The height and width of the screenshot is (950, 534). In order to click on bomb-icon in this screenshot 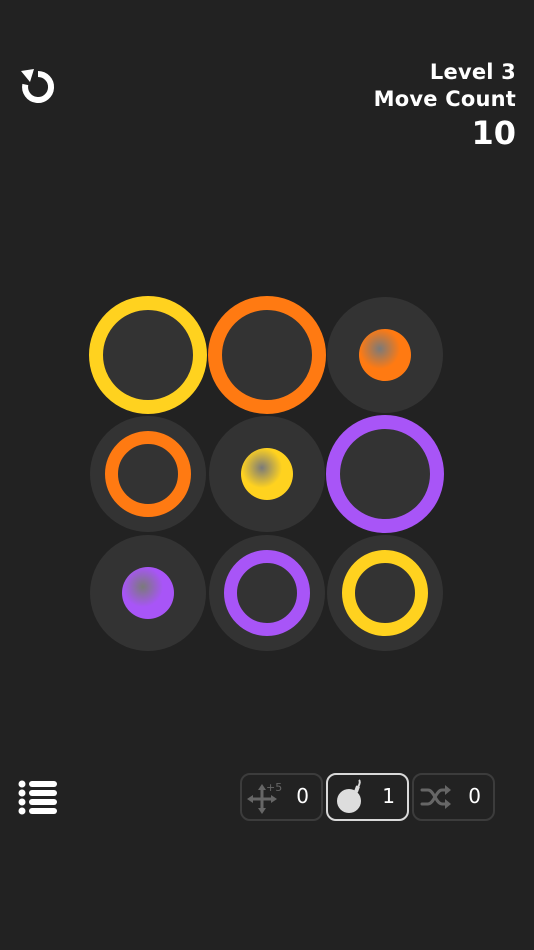, I will do `click(349, 796)`.